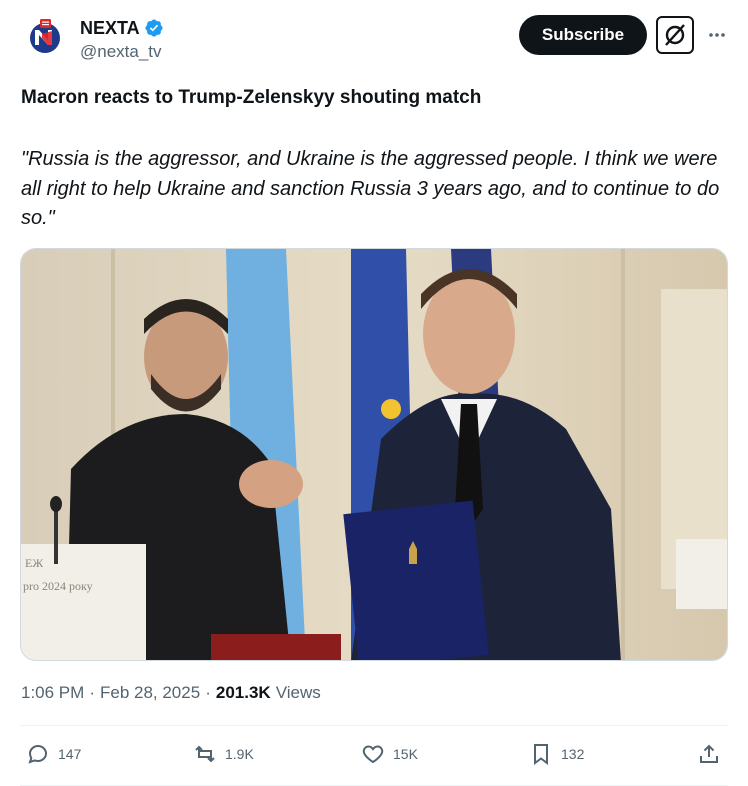 The image size is (748, 786). What do you see at coordinates (405, 754) in the screenshot?
I see `like-count: 15K` at bounding box center [405, 754].